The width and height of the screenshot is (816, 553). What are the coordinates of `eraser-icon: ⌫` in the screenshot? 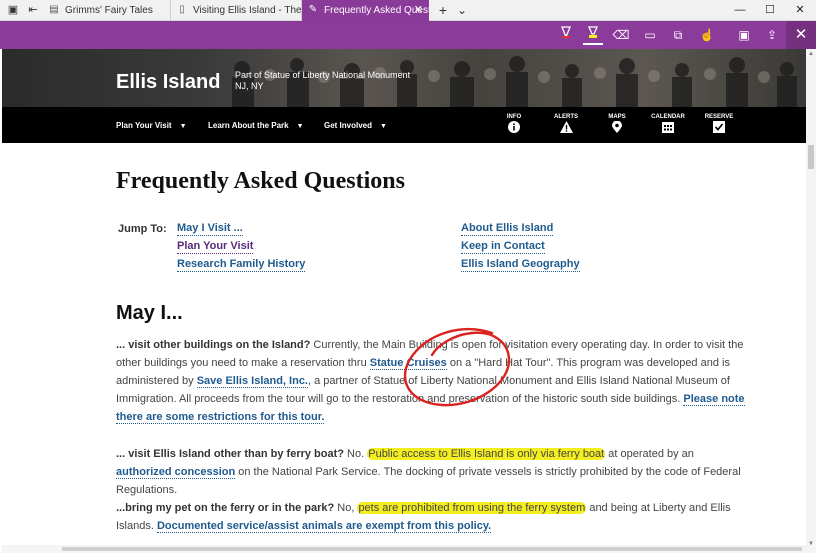 It's located at (621, 35).